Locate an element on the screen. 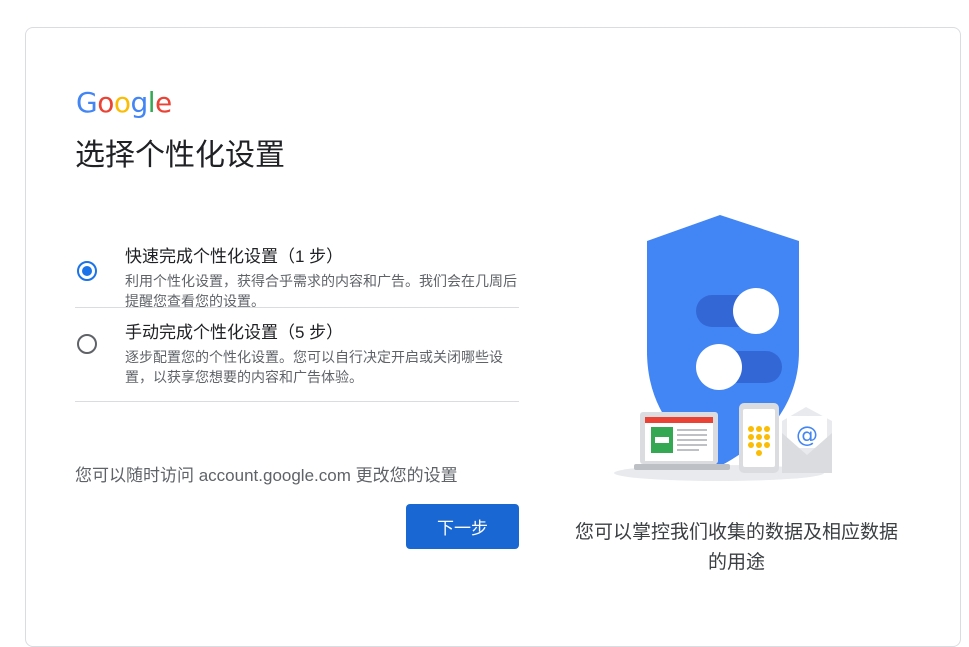 The height and width of the screenshot is (647, 969). option-manual-title: 手动完成个性化设置（5 步） is located at coordinates (234, 332).